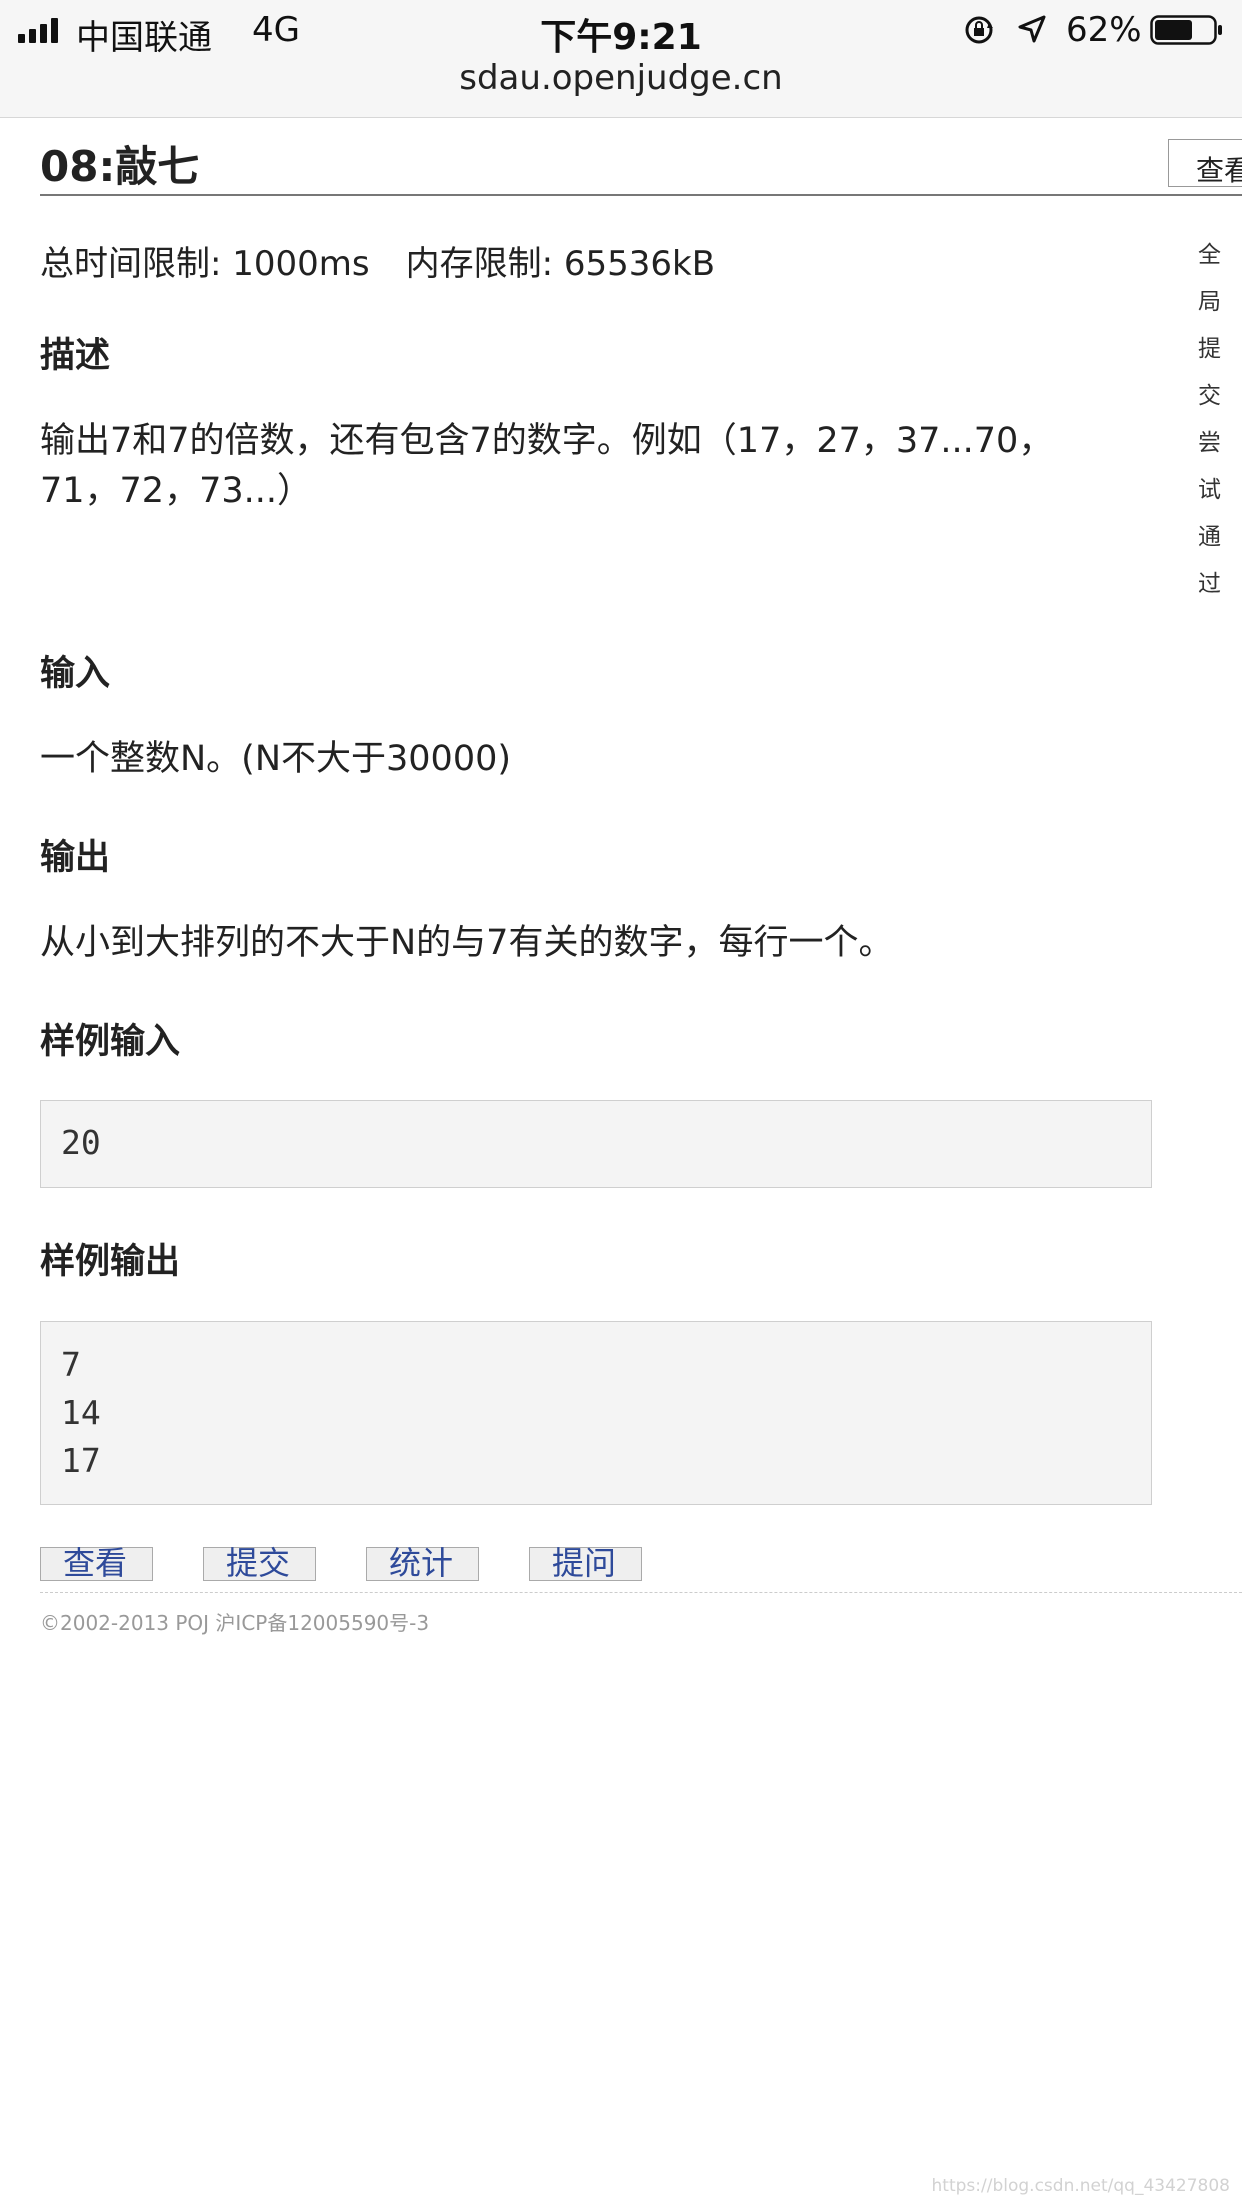  What do you see at coordinates (979, 30) in the screenshot?
I see `rotation-lock-icon` at bounding box center [979, 30].